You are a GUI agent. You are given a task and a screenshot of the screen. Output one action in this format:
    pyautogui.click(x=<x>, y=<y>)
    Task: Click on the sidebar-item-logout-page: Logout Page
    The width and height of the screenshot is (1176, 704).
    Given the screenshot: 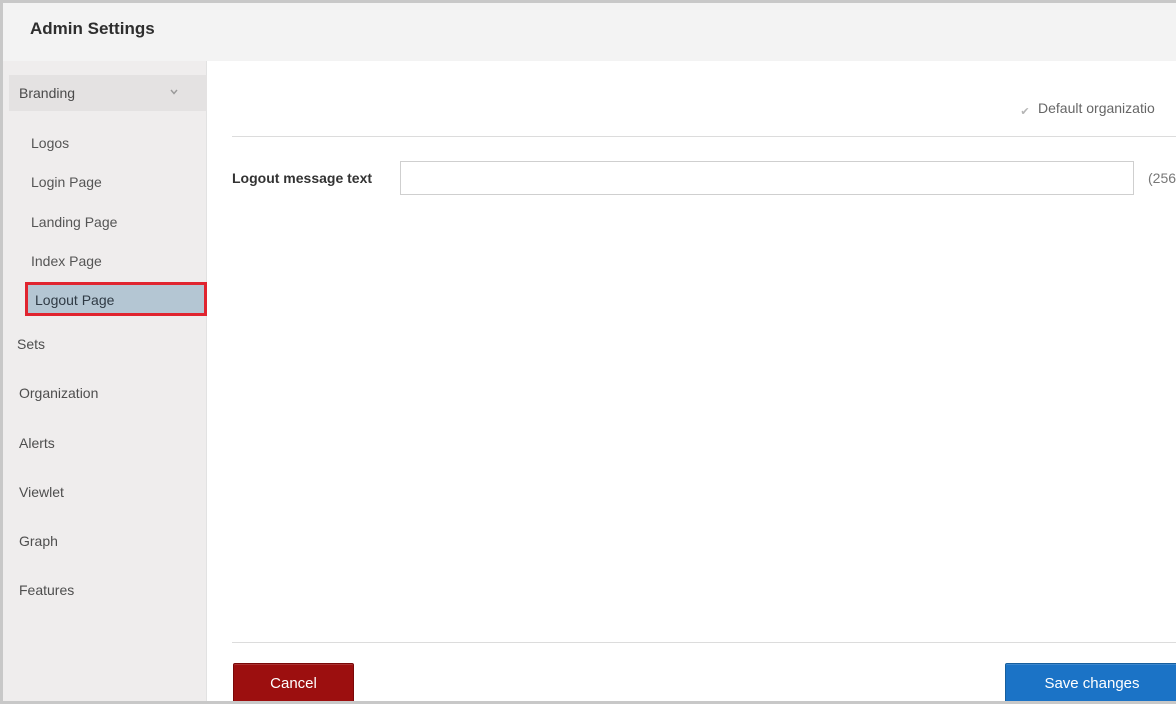 What is the action you would take?
    pyautogui.click(x=116, y=299)
    